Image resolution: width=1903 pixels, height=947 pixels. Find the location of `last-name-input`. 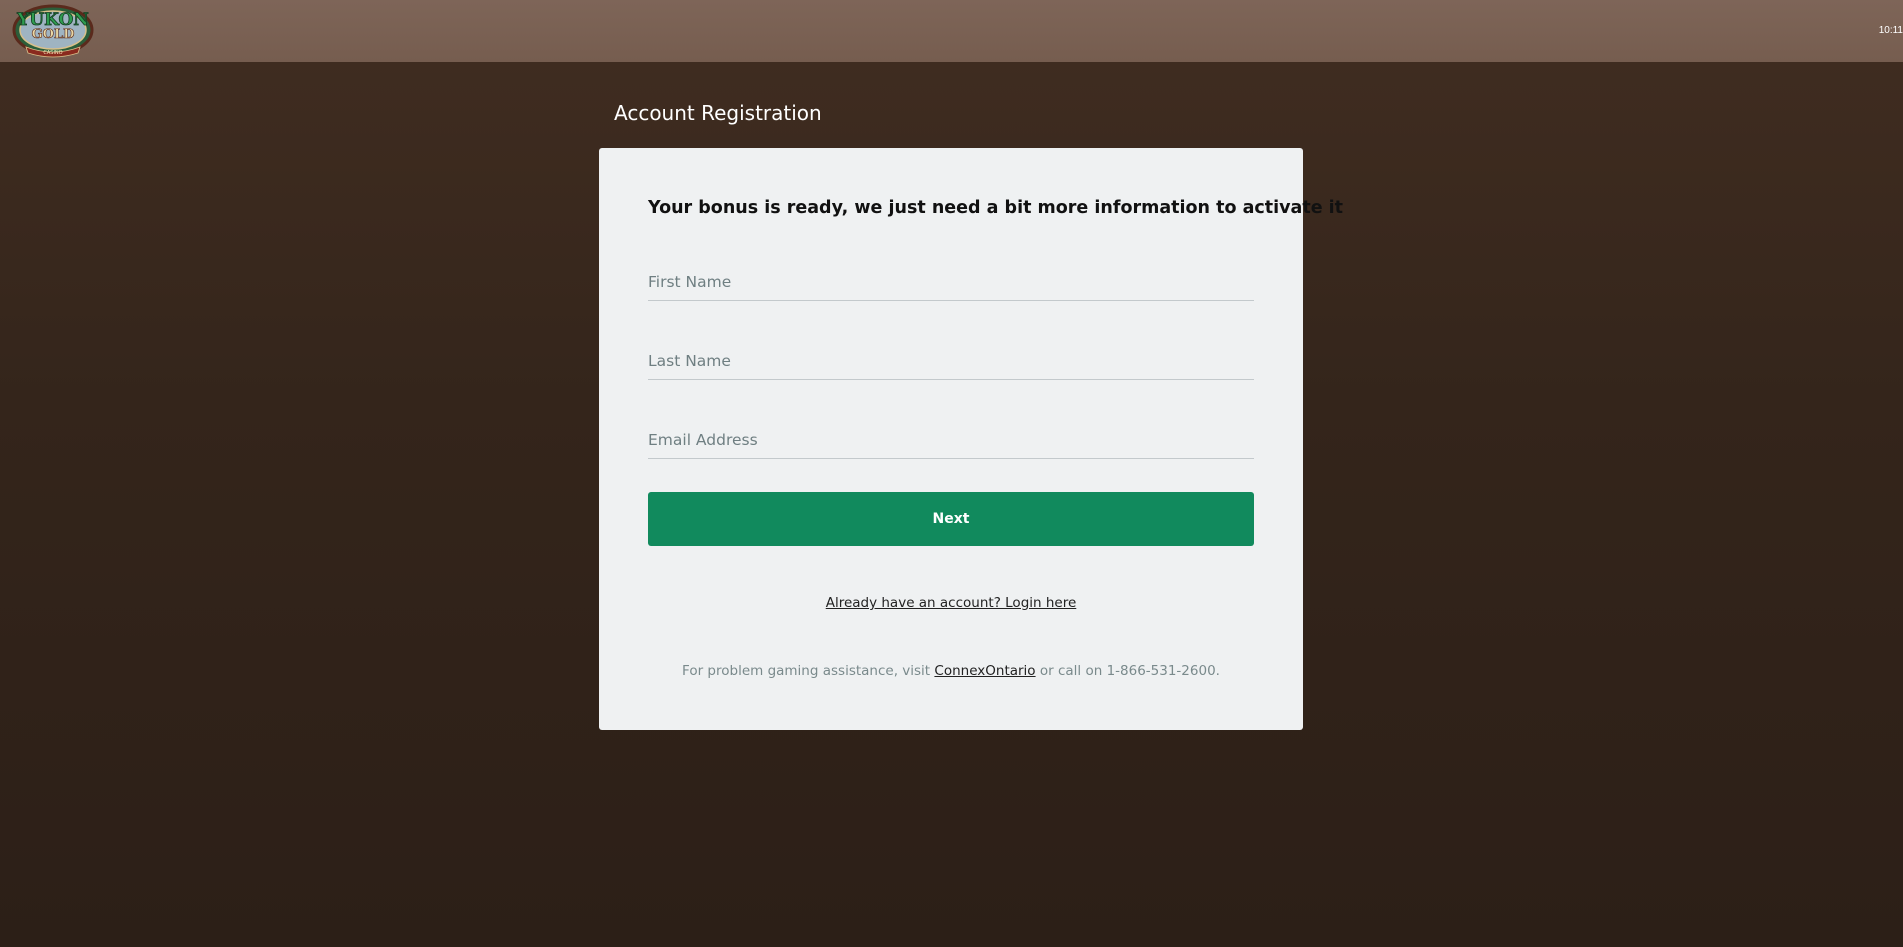

last-name-input is located at coordinates (951, 361).